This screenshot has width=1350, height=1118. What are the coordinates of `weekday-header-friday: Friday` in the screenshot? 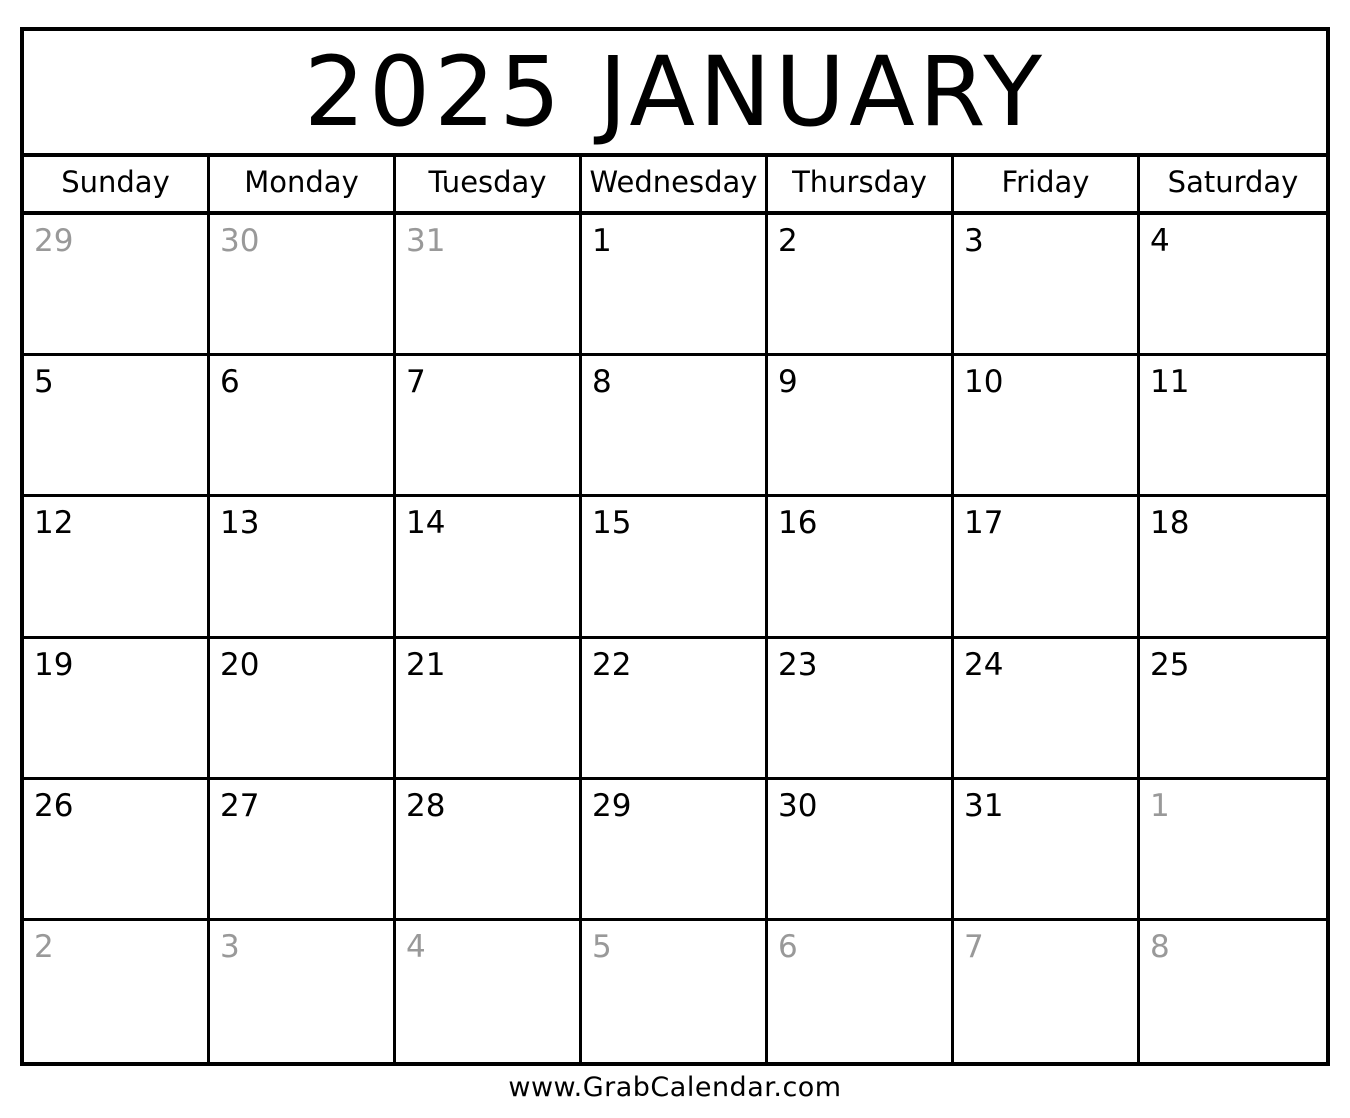 It's located at (1047, 184).